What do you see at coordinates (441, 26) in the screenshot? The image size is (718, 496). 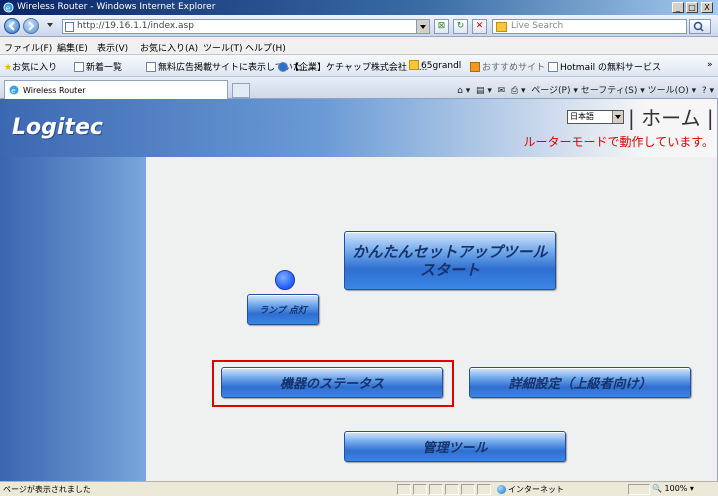 I see `compatibility-button: ⊠` at bounding box center [441, 26].